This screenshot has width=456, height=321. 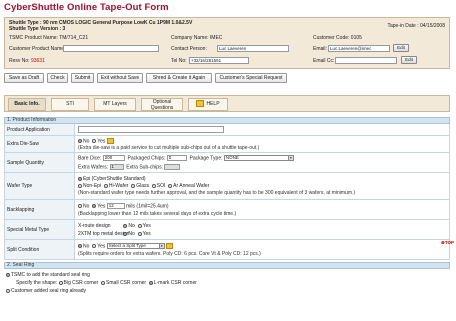 I want to click on xroute-yes-label: Yes, so click(x=146, y=226).